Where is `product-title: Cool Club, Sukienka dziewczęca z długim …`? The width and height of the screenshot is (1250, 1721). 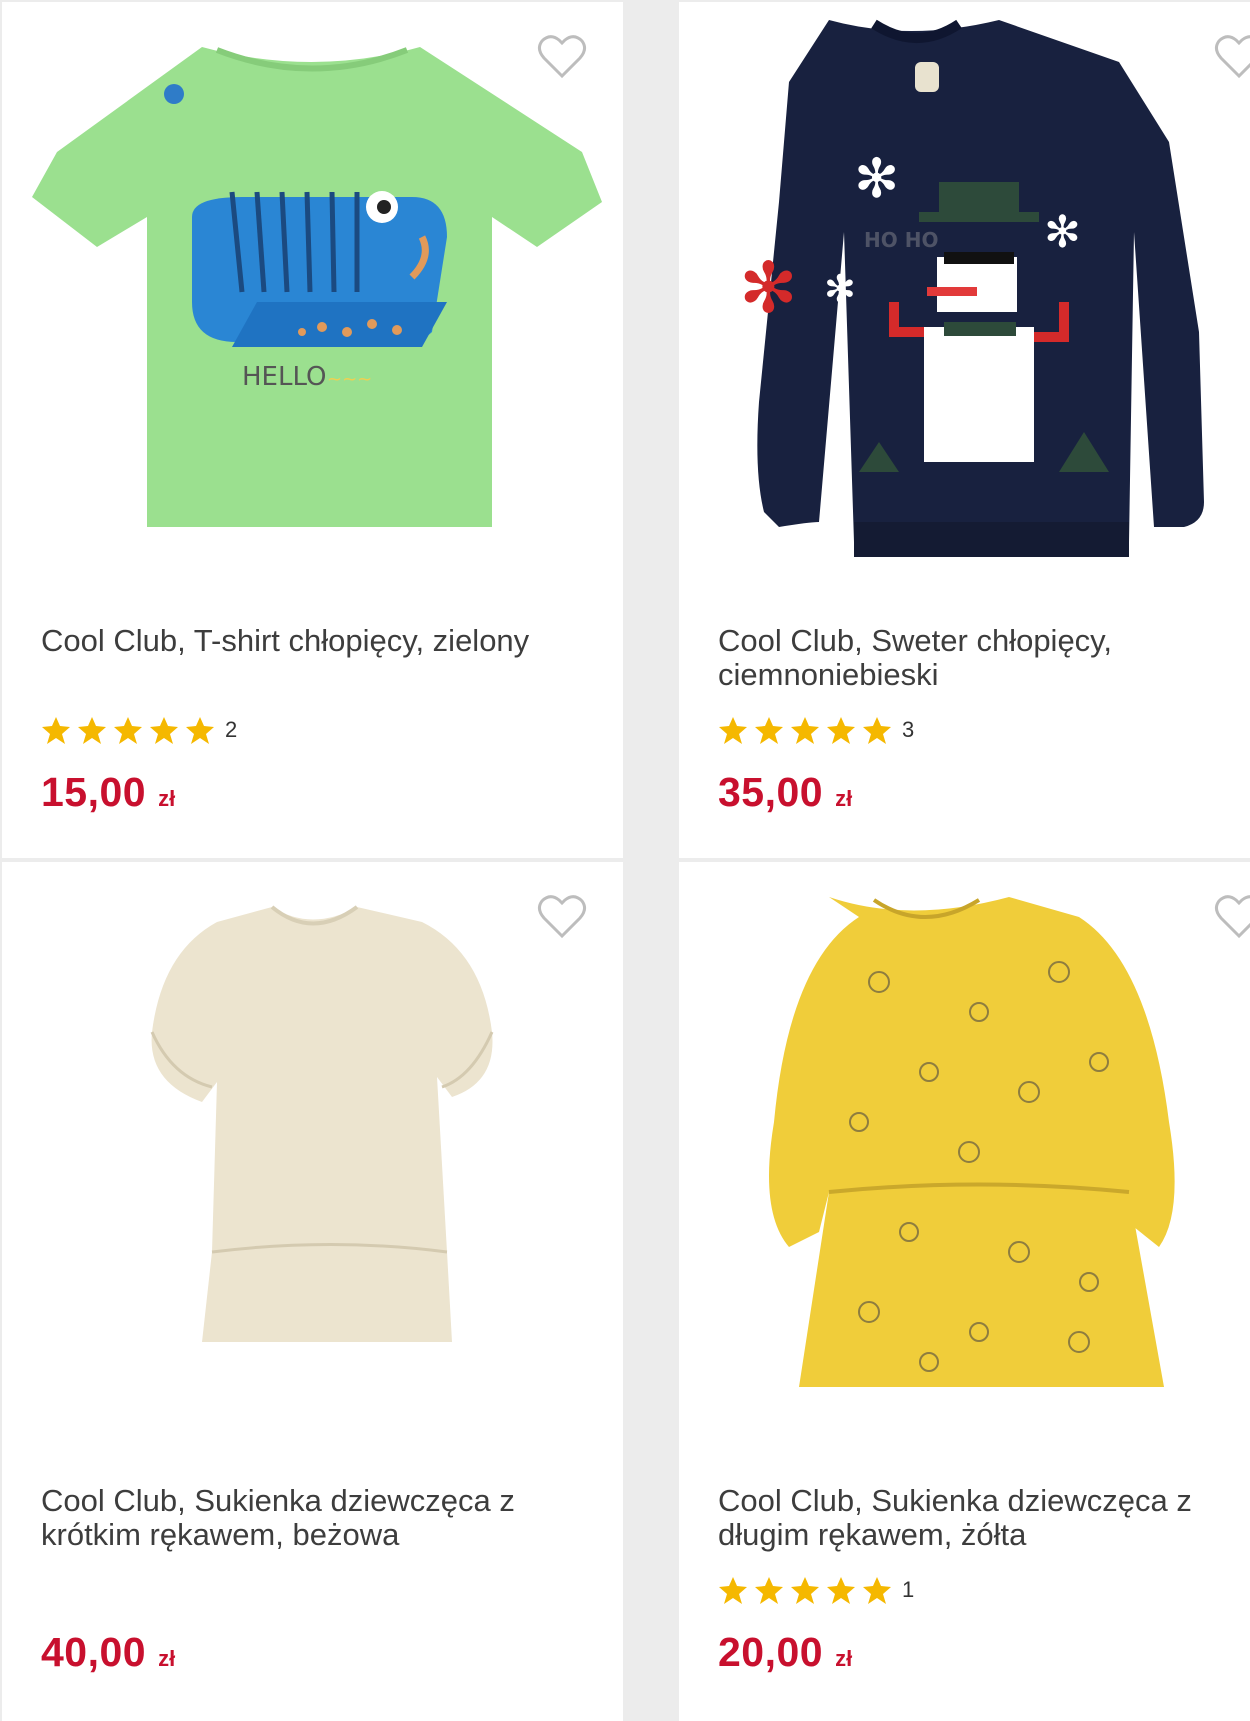
product-title: Cool Club, Sukienka dziewczęca z długim … is located at coordinates (984, 1518).